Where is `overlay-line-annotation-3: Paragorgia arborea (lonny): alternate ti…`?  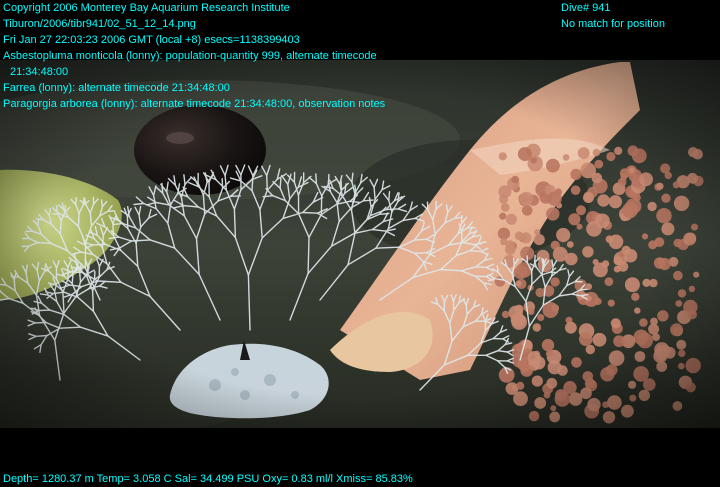 overlay-line-annotation-3: Paragorgia arborea (lonny): alternate ti… is located at coordinates (194, 104).